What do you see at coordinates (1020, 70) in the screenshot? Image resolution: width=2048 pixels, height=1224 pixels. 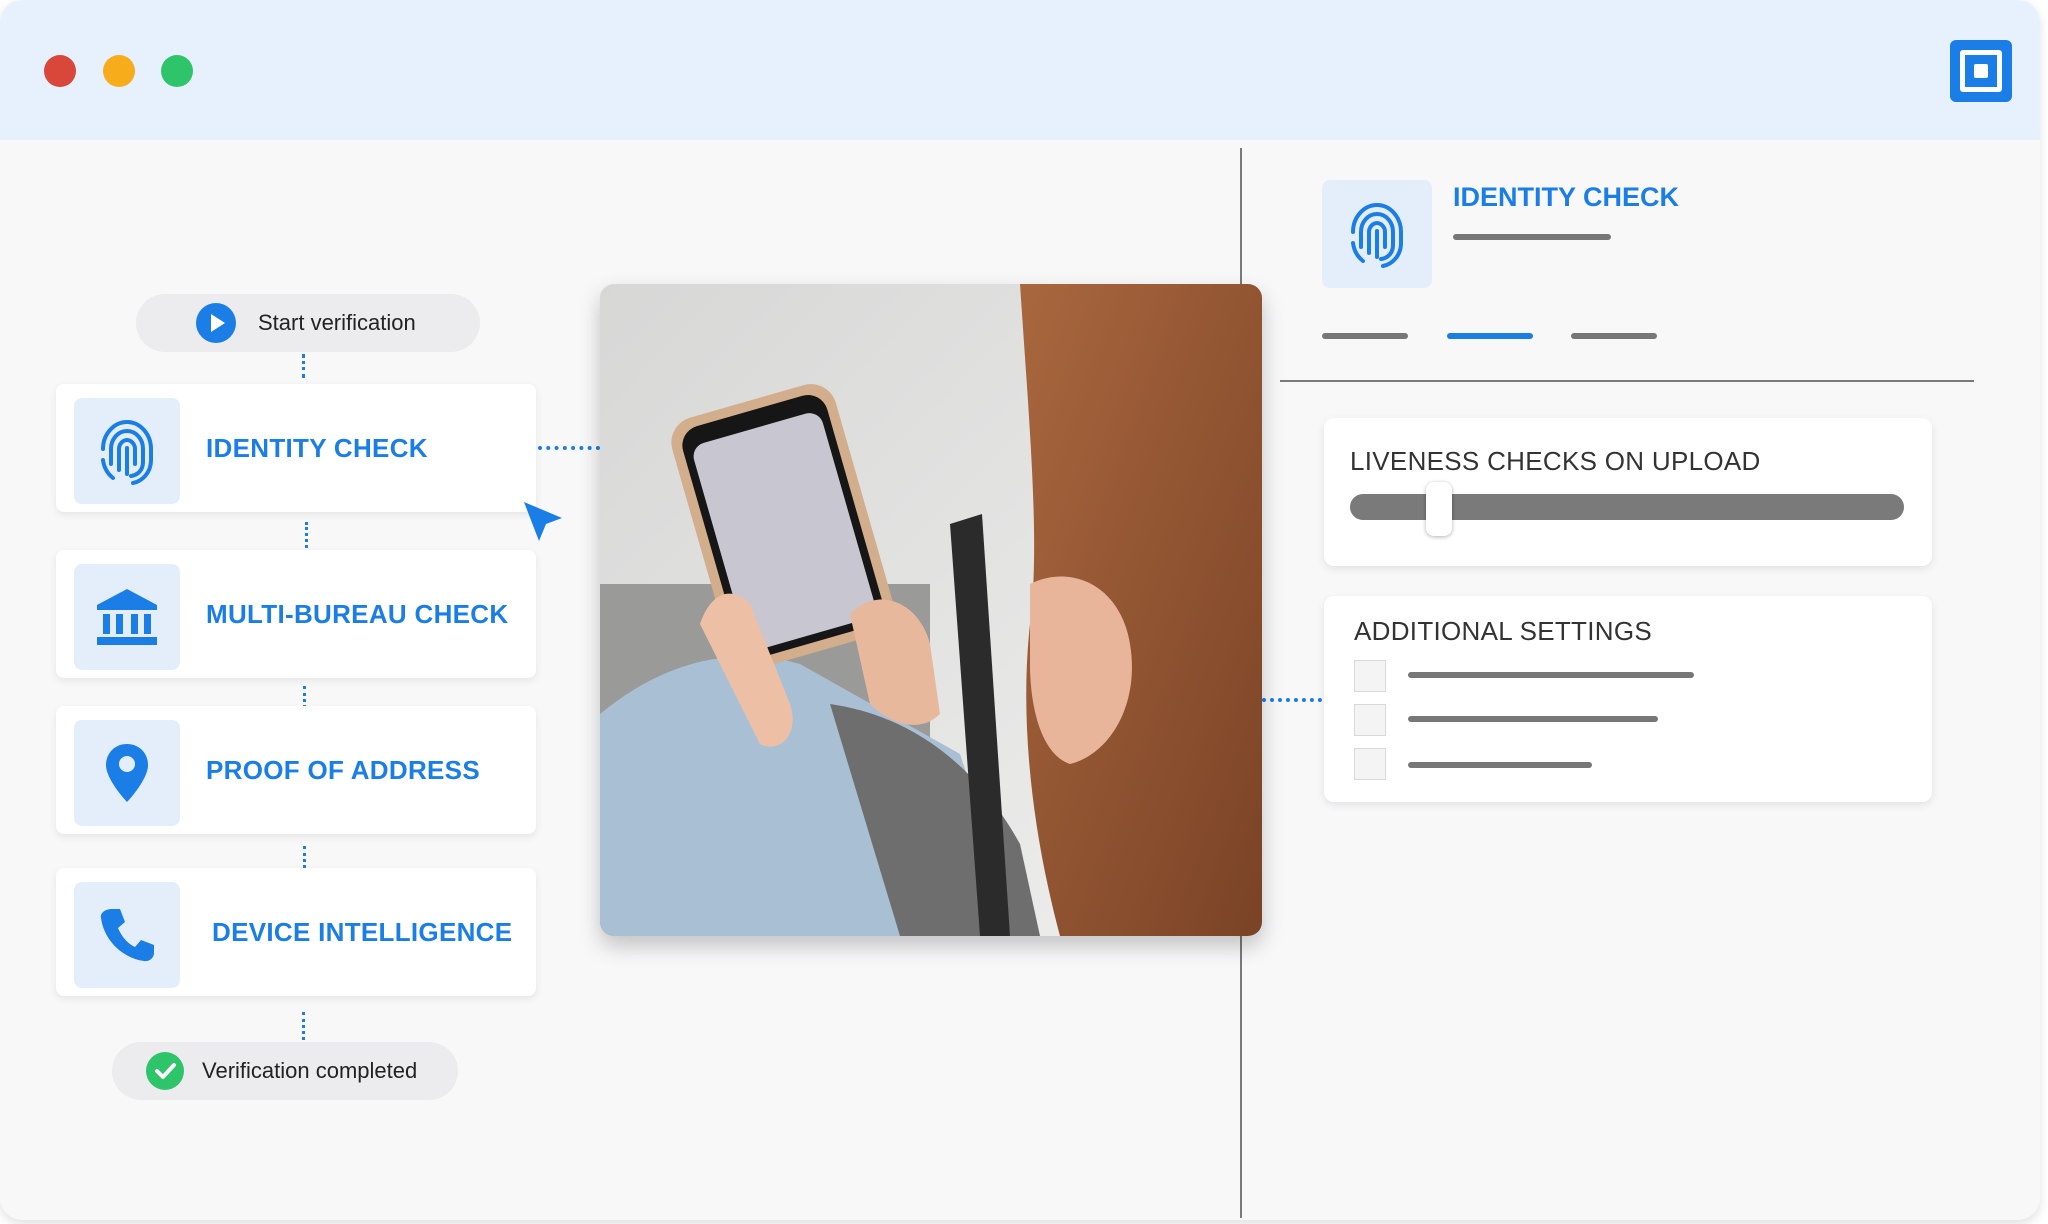 I see `title-bar` at bounding box center [1020, 70].